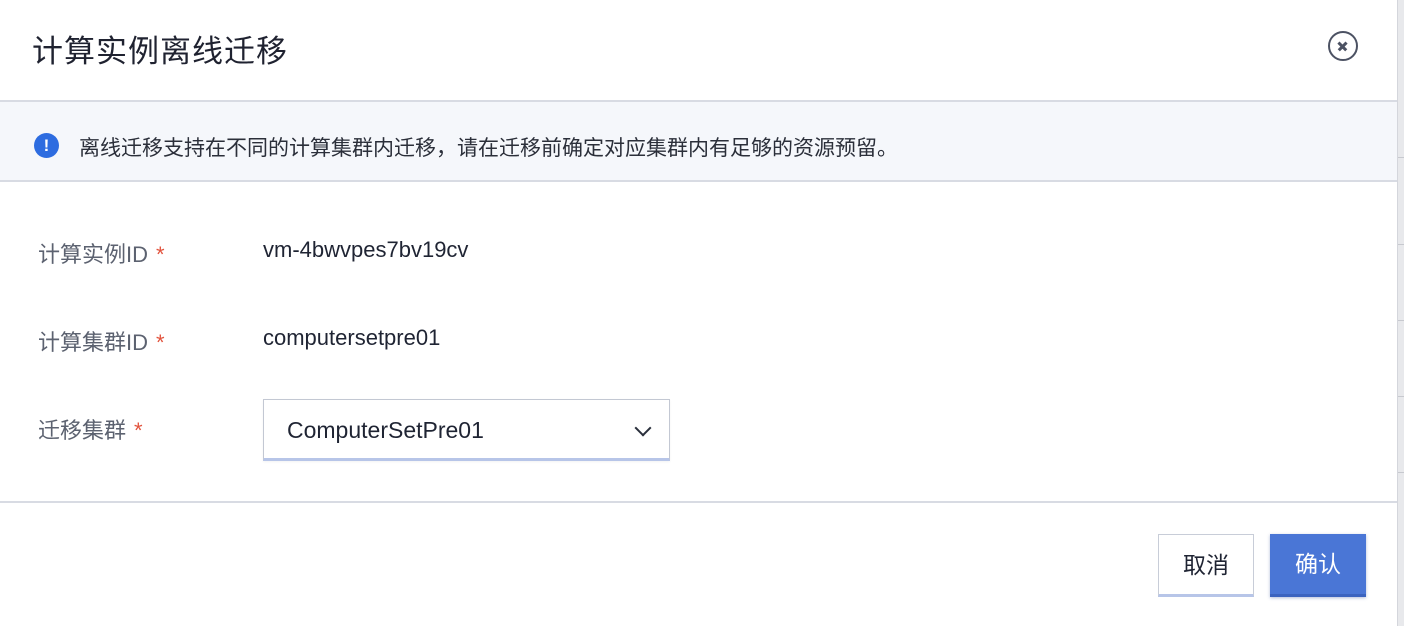 This screenshot has height=626, width=1404. Describe the element at coordinates (93, 254) in the screenshot. I see `instance-id-label-text: 计算实例ID` at that location.